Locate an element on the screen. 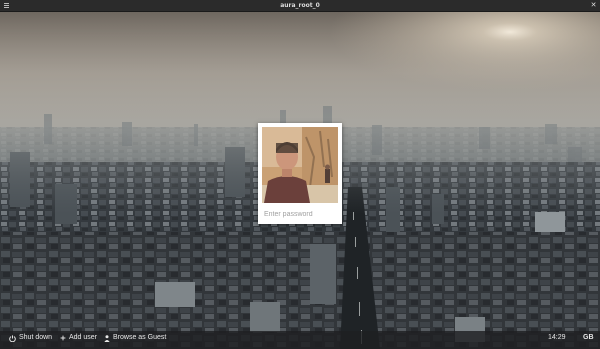 The image size is (600, 349). close-icon: ✕ is located at coordinates (593, 5).